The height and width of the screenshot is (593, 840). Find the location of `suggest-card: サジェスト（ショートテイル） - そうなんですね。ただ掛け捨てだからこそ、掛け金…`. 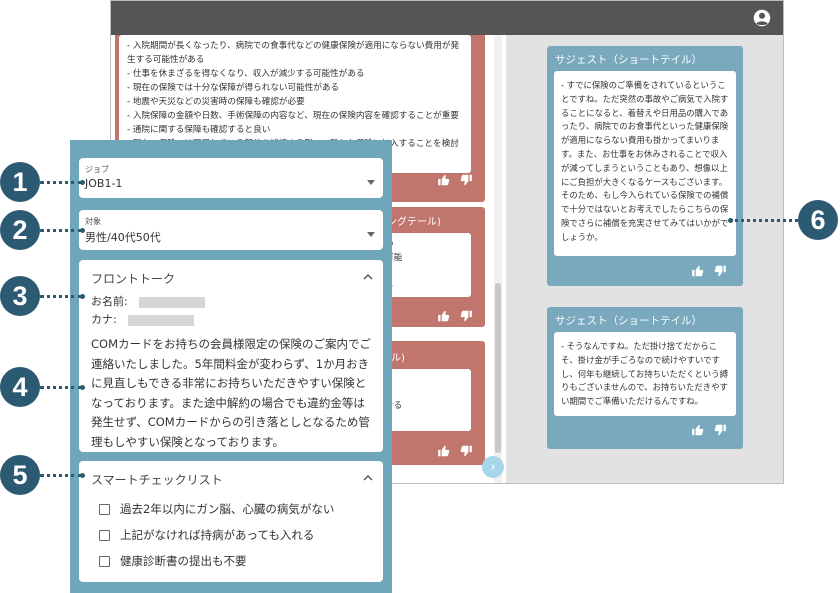

suggest-card: サジェスト（ショートテイル） - そうなんですね。ただ掛け捨てだからこそ、掛け金… is located at coordinates (645, 378).